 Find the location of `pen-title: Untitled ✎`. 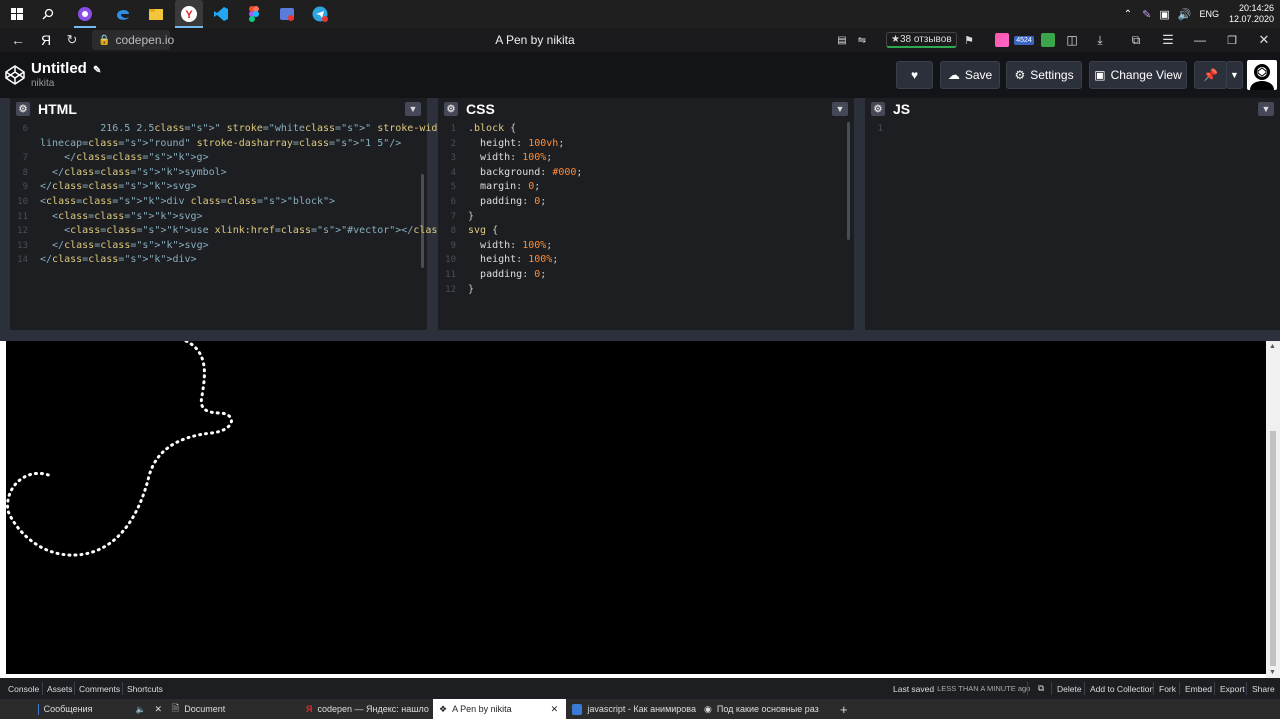

pen-title: Untitled ✎ is located at coordinates (66, 68).